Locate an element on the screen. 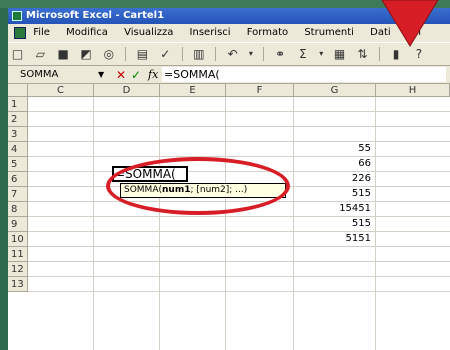 Image resolution: width=450 pixels, height=350 pixels. column-header-e: E is located at coordinates (193, 90).